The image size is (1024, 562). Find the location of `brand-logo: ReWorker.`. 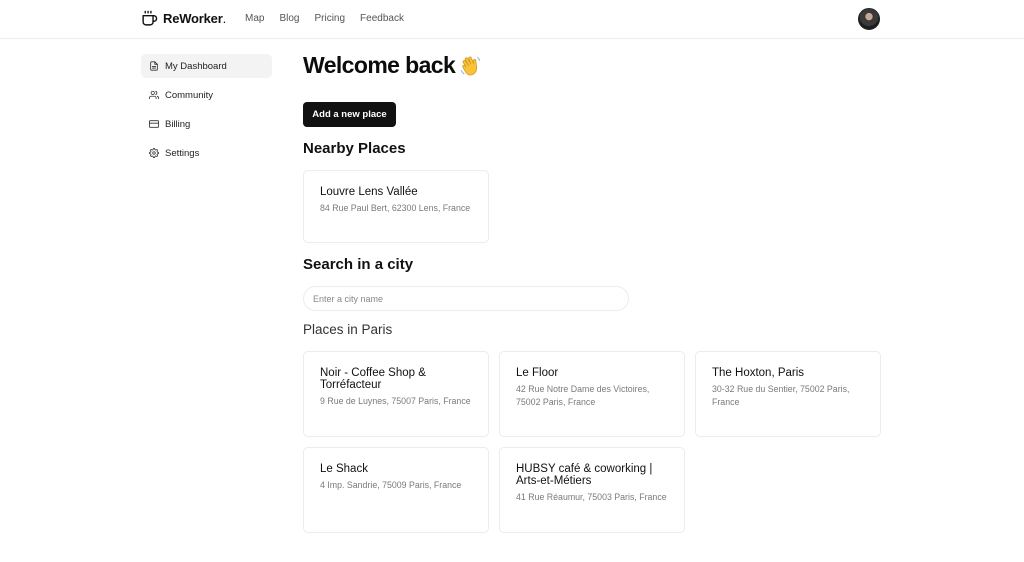

brand-logo: ReWorker. is located at coordinates (183, 18).